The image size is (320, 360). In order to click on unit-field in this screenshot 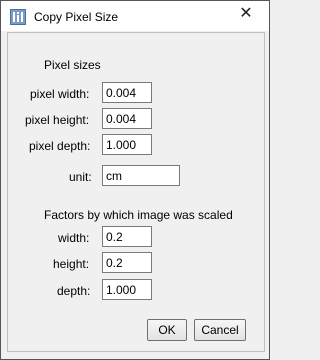, I will do `click(141, 175)`.